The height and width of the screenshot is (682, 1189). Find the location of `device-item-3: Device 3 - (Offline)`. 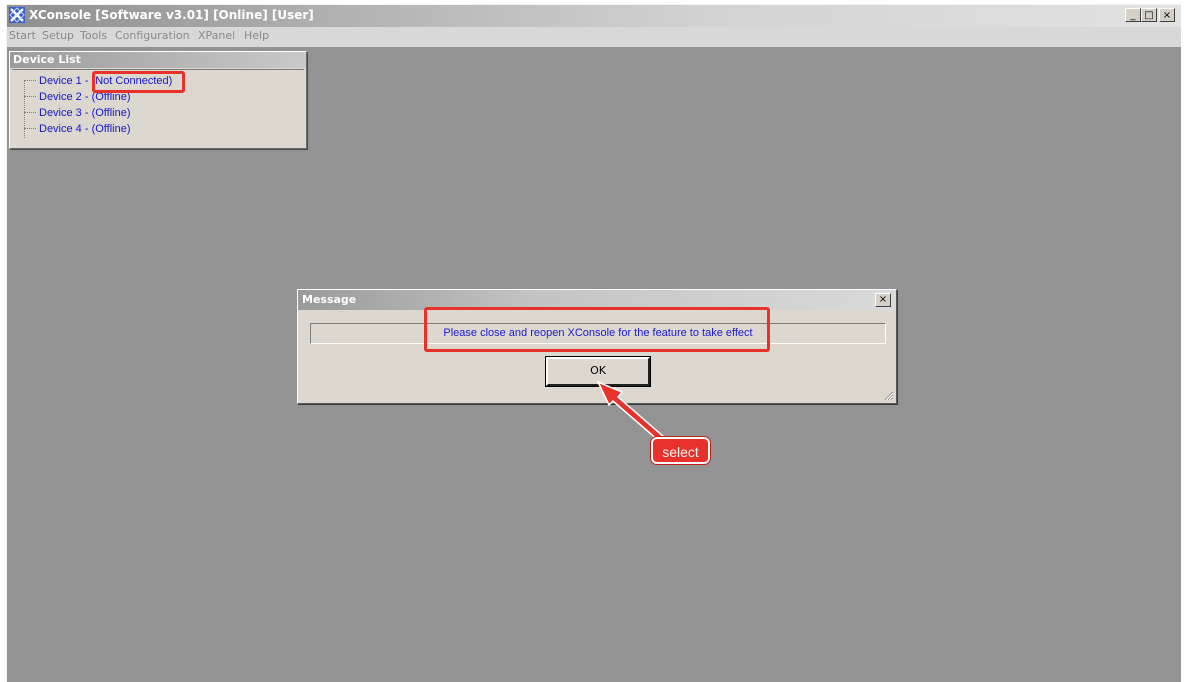

device-item-3: Device 3 - (Offline) is located at coordinates (77, 115).